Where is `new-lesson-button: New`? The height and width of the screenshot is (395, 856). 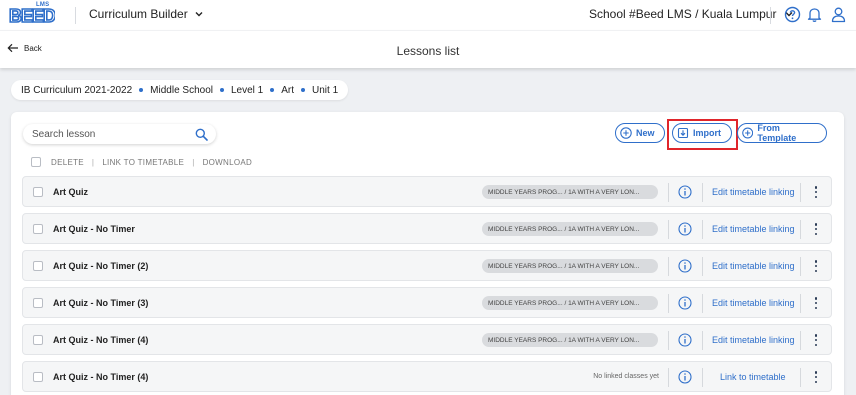
new-lesson-button: New is located at coordinates (640, 133).